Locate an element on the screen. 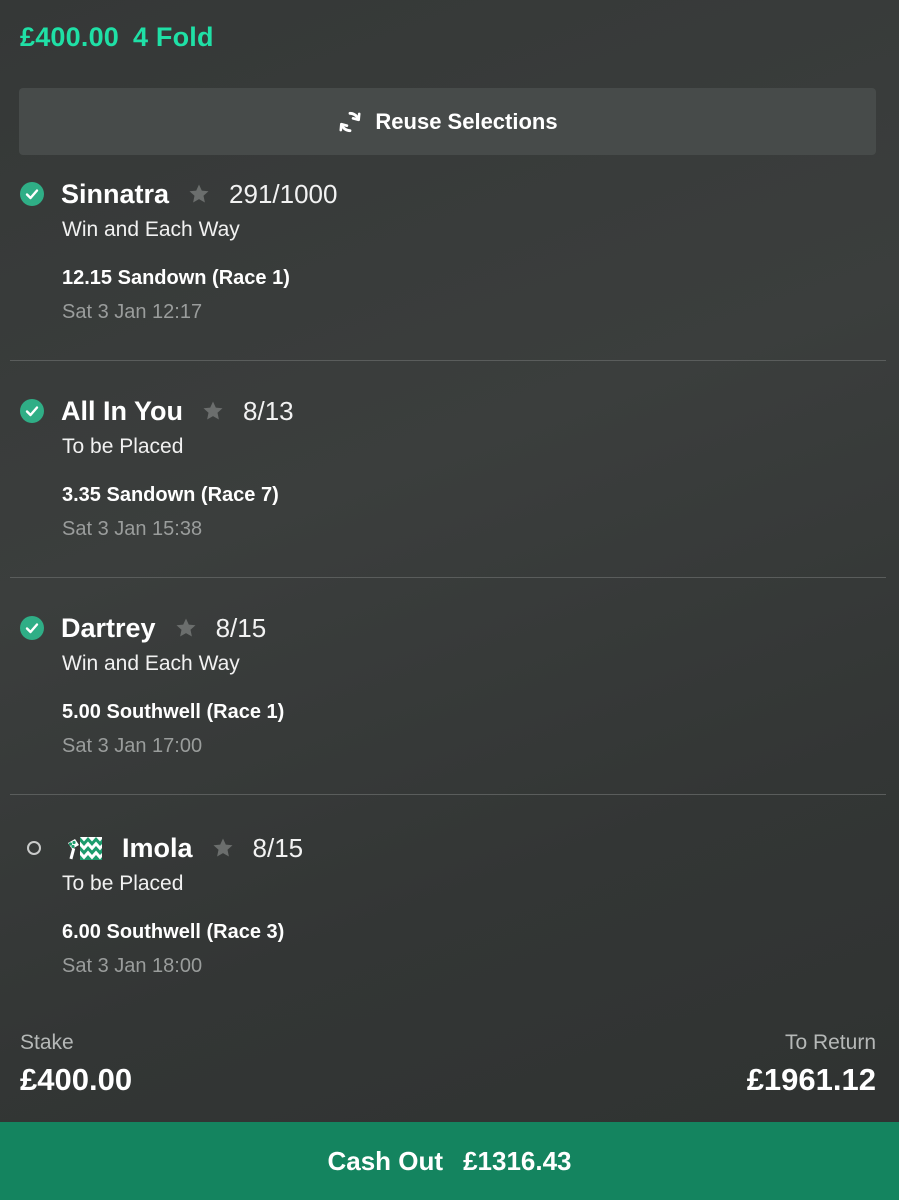 The width and height of the screenshot is (899, 1200). reuse-selections-label: Reuse Selections is located at coordinates (466, 121).